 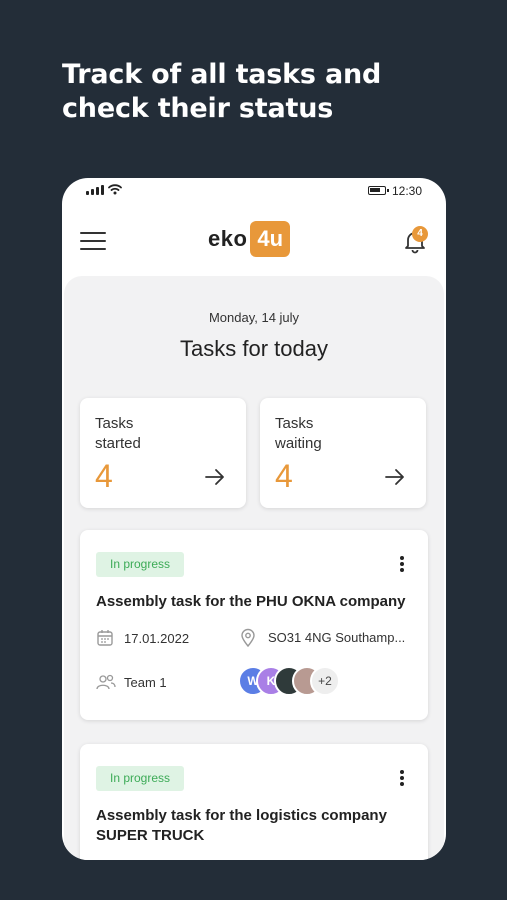 I want to click on team-icon, so click(x=106, y=682).